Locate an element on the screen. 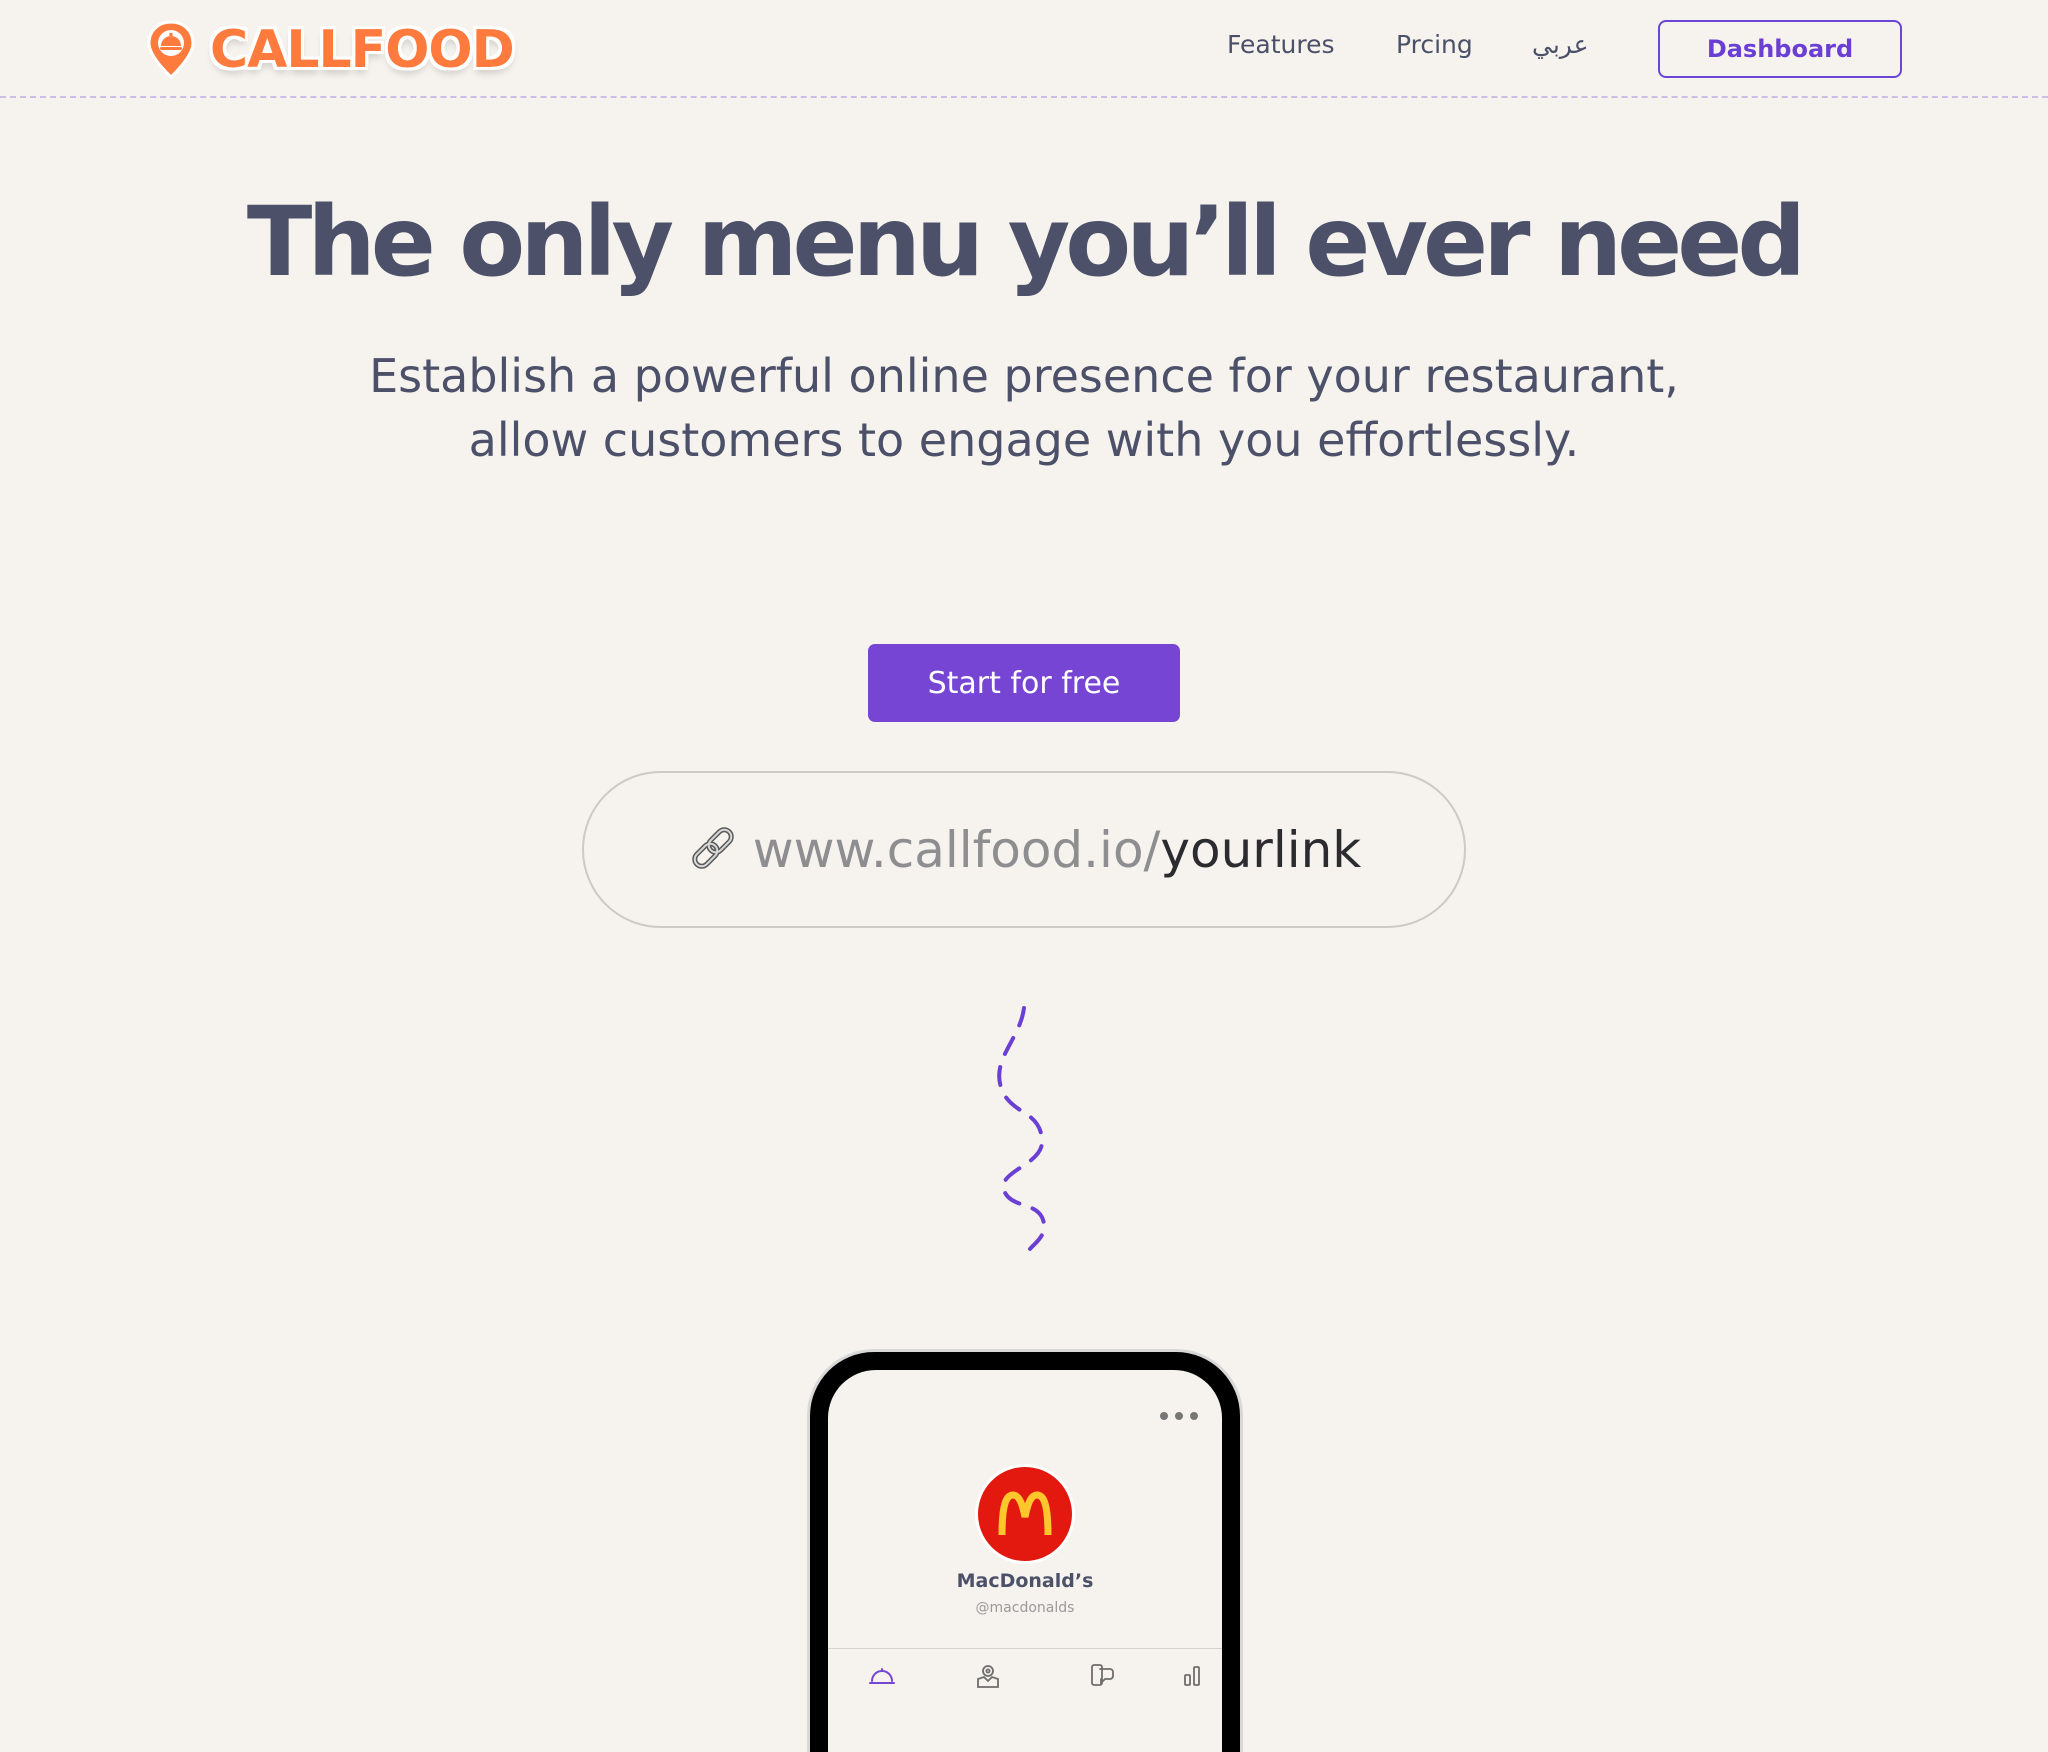 This screenshot has height=1752, width=2048. golden-arches-logo-icon is located at coordinates (1025, 1513).